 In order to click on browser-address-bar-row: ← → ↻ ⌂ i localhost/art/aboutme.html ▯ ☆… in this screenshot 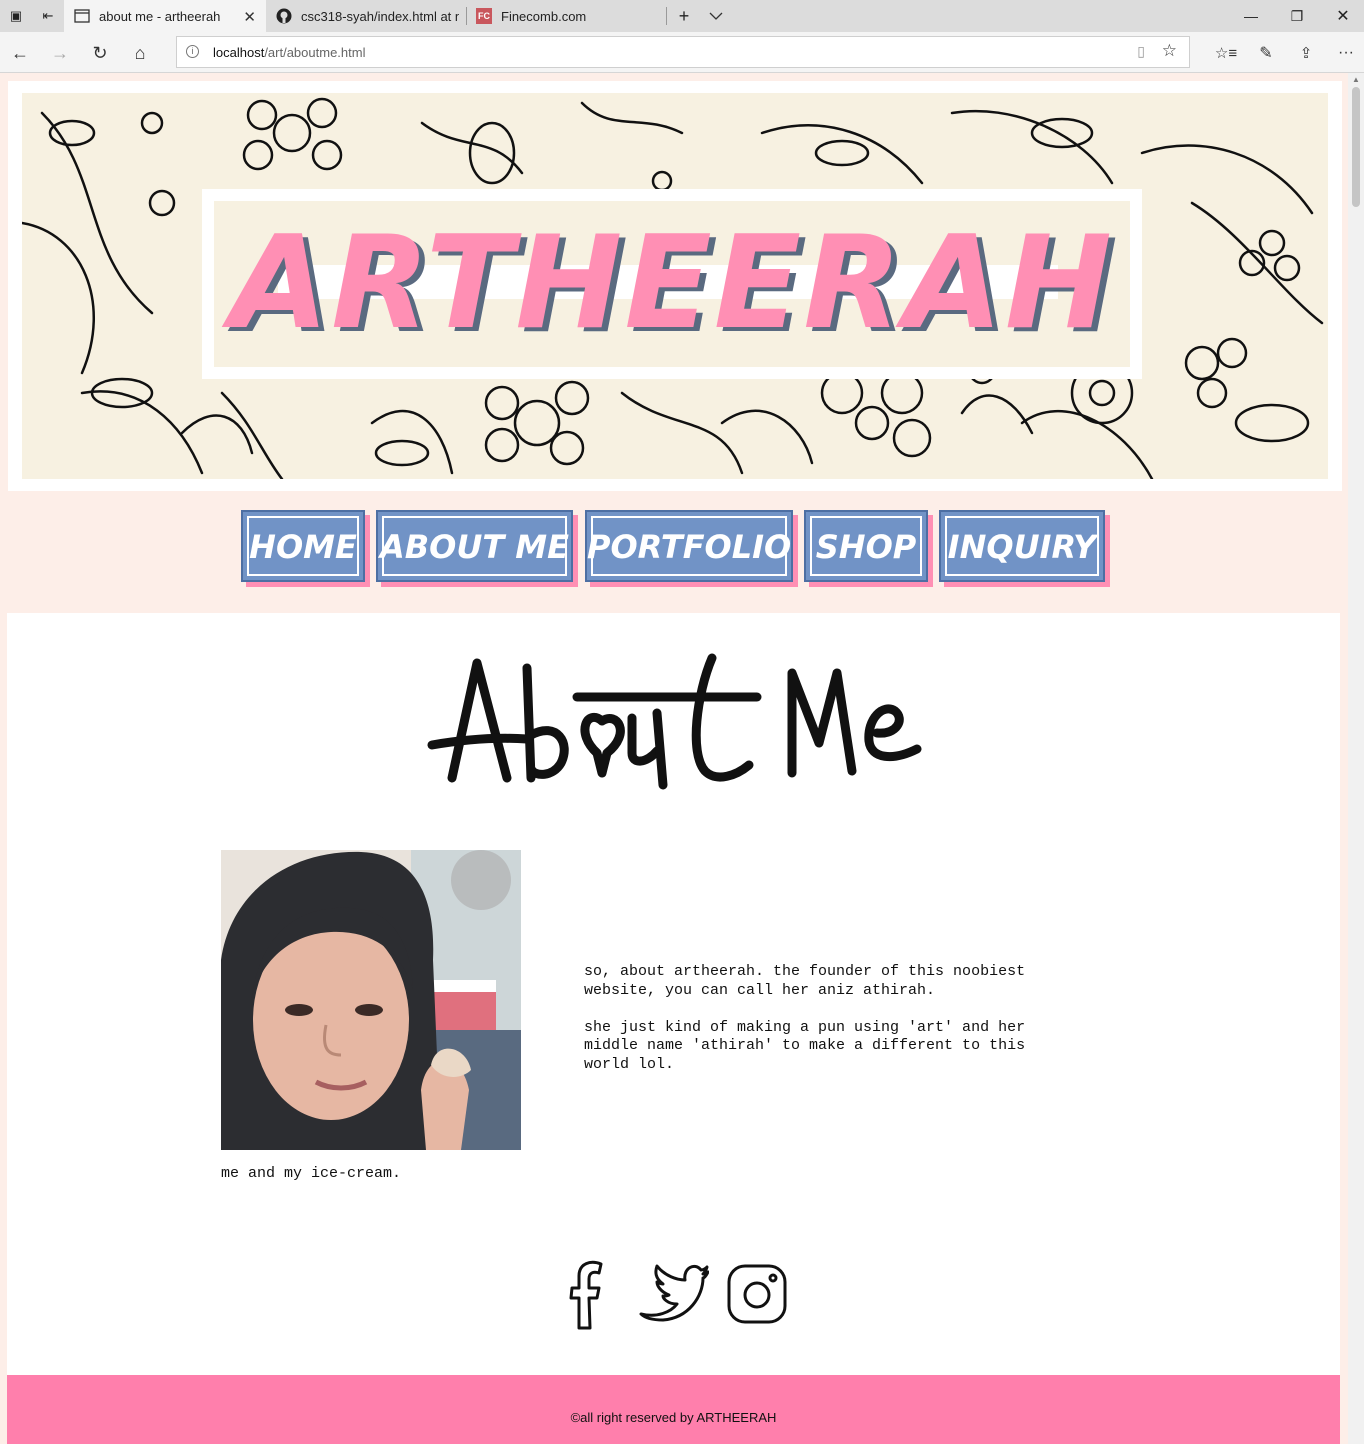, I will do `click(682, 52)`.